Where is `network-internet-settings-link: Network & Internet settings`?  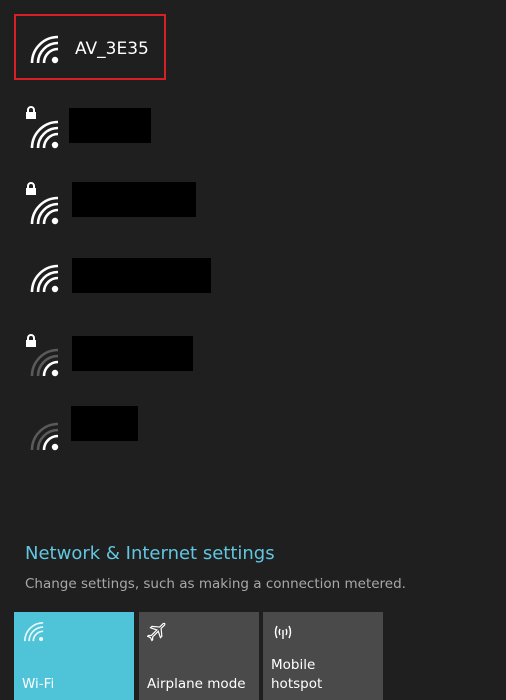 network-internet-settings-link: Network & Internet settings is located at coordinates (150, 554).